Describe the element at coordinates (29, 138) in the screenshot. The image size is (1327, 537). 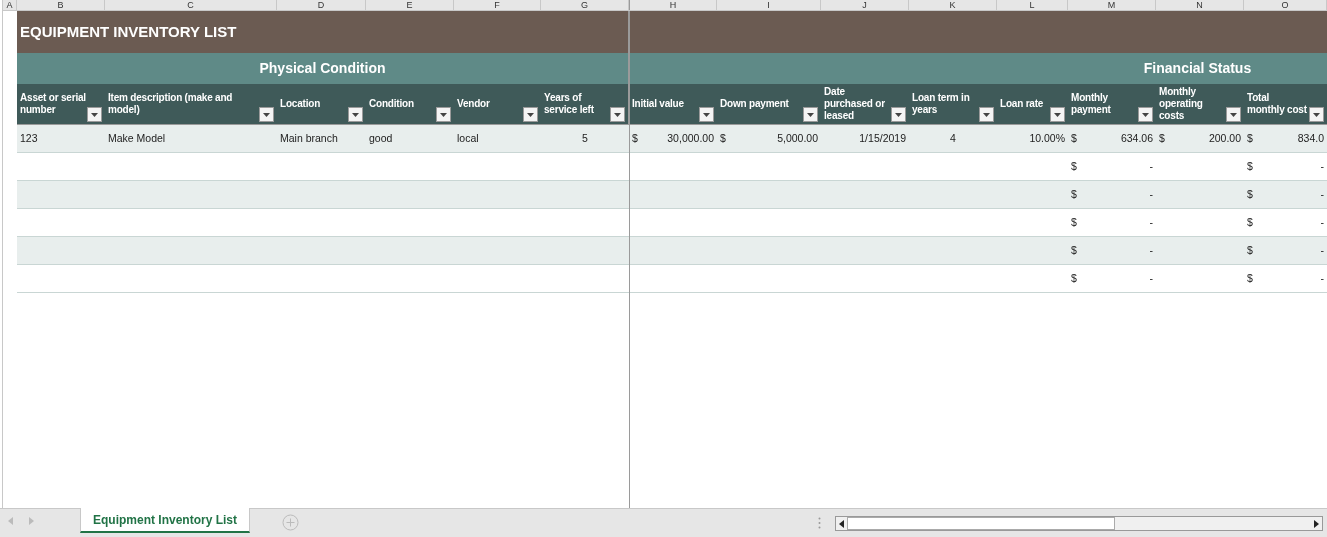
I see `table-cell-text: 123` at that location.